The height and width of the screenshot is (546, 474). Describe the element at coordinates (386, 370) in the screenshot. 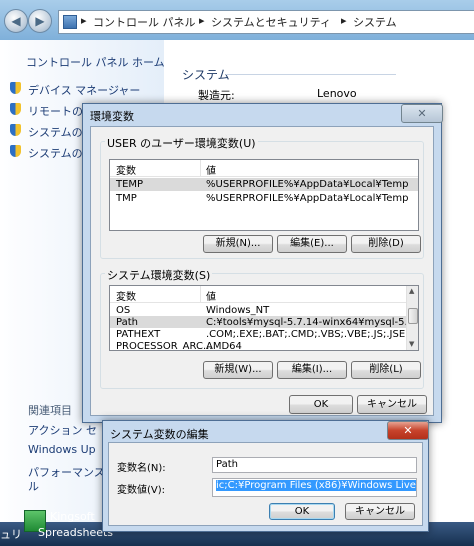

I see `system-delete-button: 削除(L)` at that location.